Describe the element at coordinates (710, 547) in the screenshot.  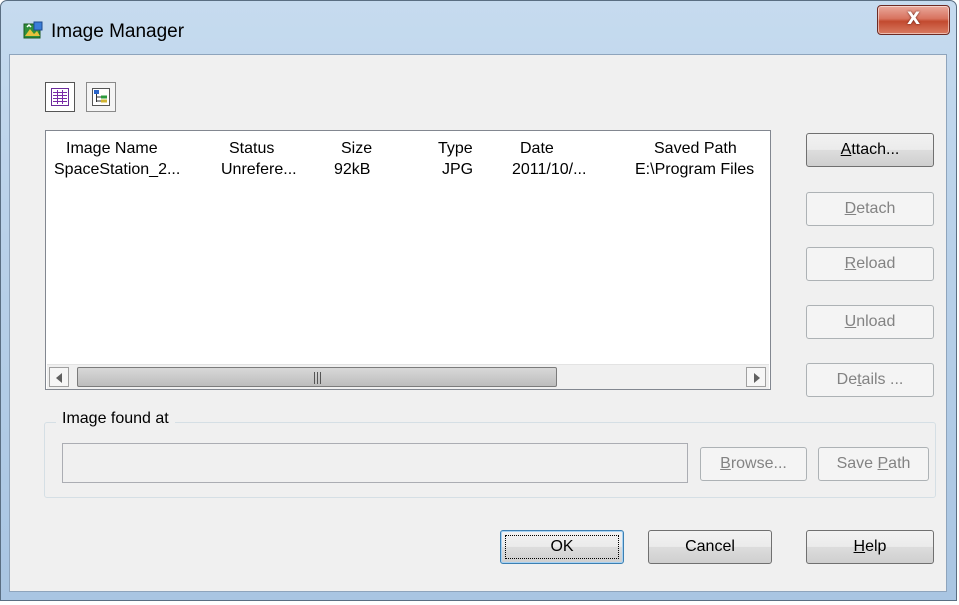
I see `cancel-button: Cancel` at that location.